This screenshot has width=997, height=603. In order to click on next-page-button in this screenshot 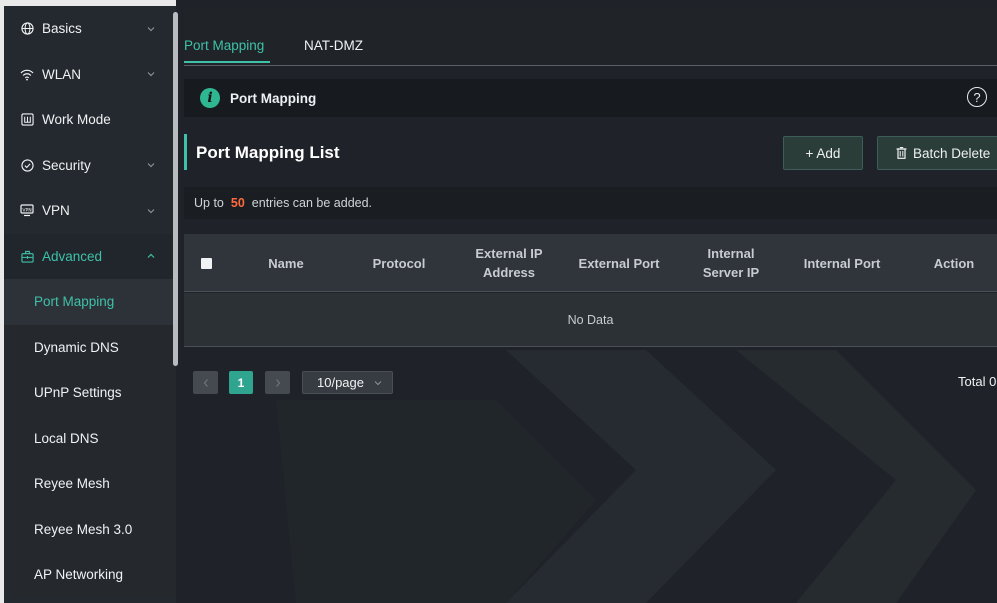, I will do `click(277, 382)`.